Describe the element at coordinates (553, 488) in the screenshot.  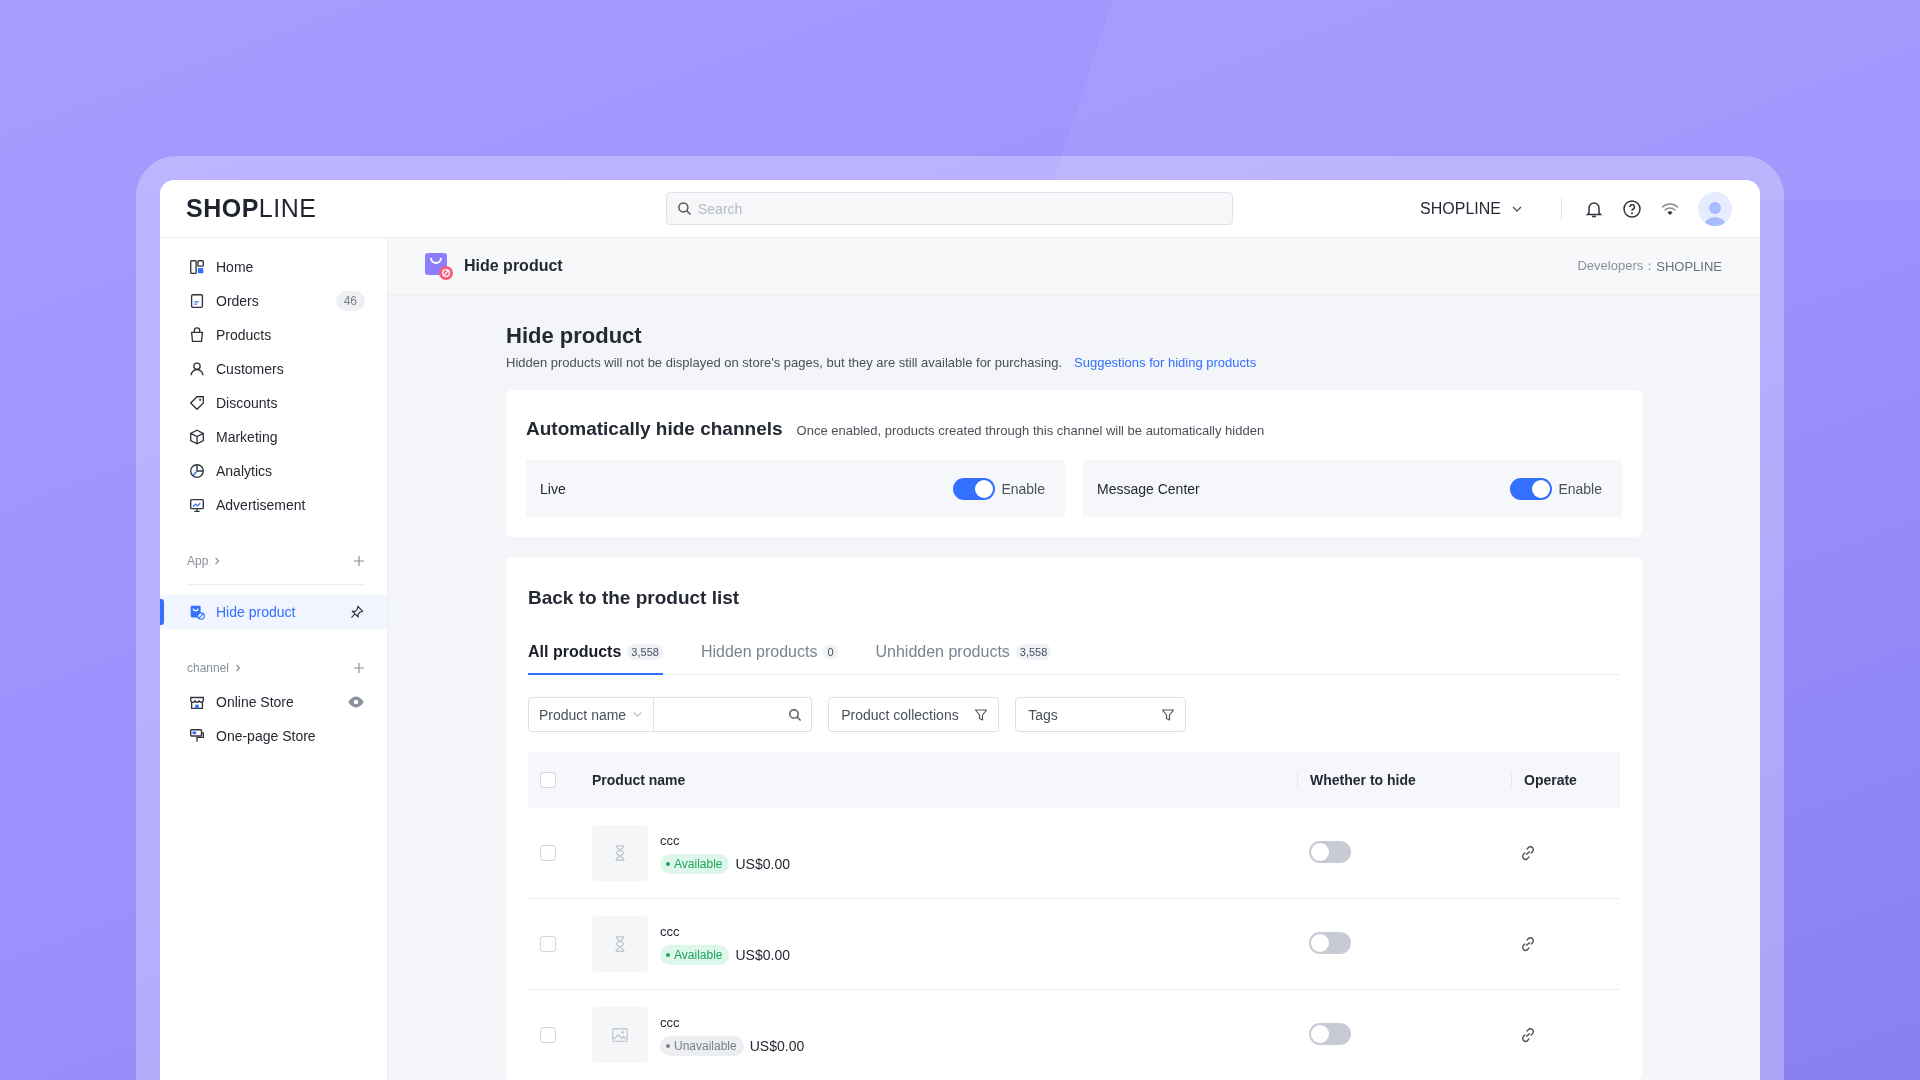
I see `channel-name: Live` at that location.